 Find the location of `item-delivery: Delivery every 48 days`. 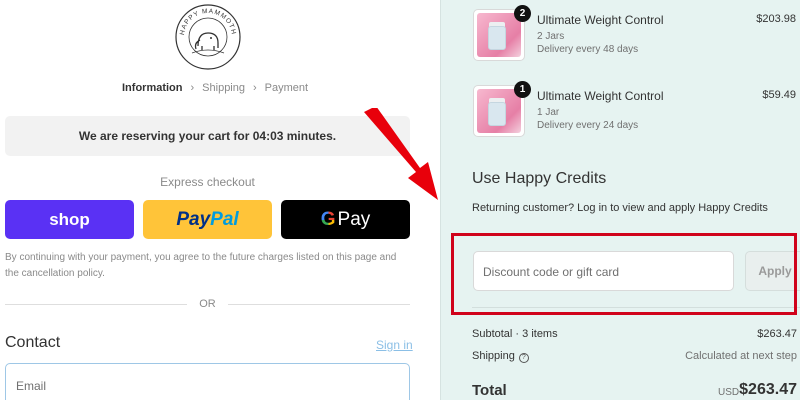

item-delivery: Delivery every 48 days is located at coordinates (588, 49).